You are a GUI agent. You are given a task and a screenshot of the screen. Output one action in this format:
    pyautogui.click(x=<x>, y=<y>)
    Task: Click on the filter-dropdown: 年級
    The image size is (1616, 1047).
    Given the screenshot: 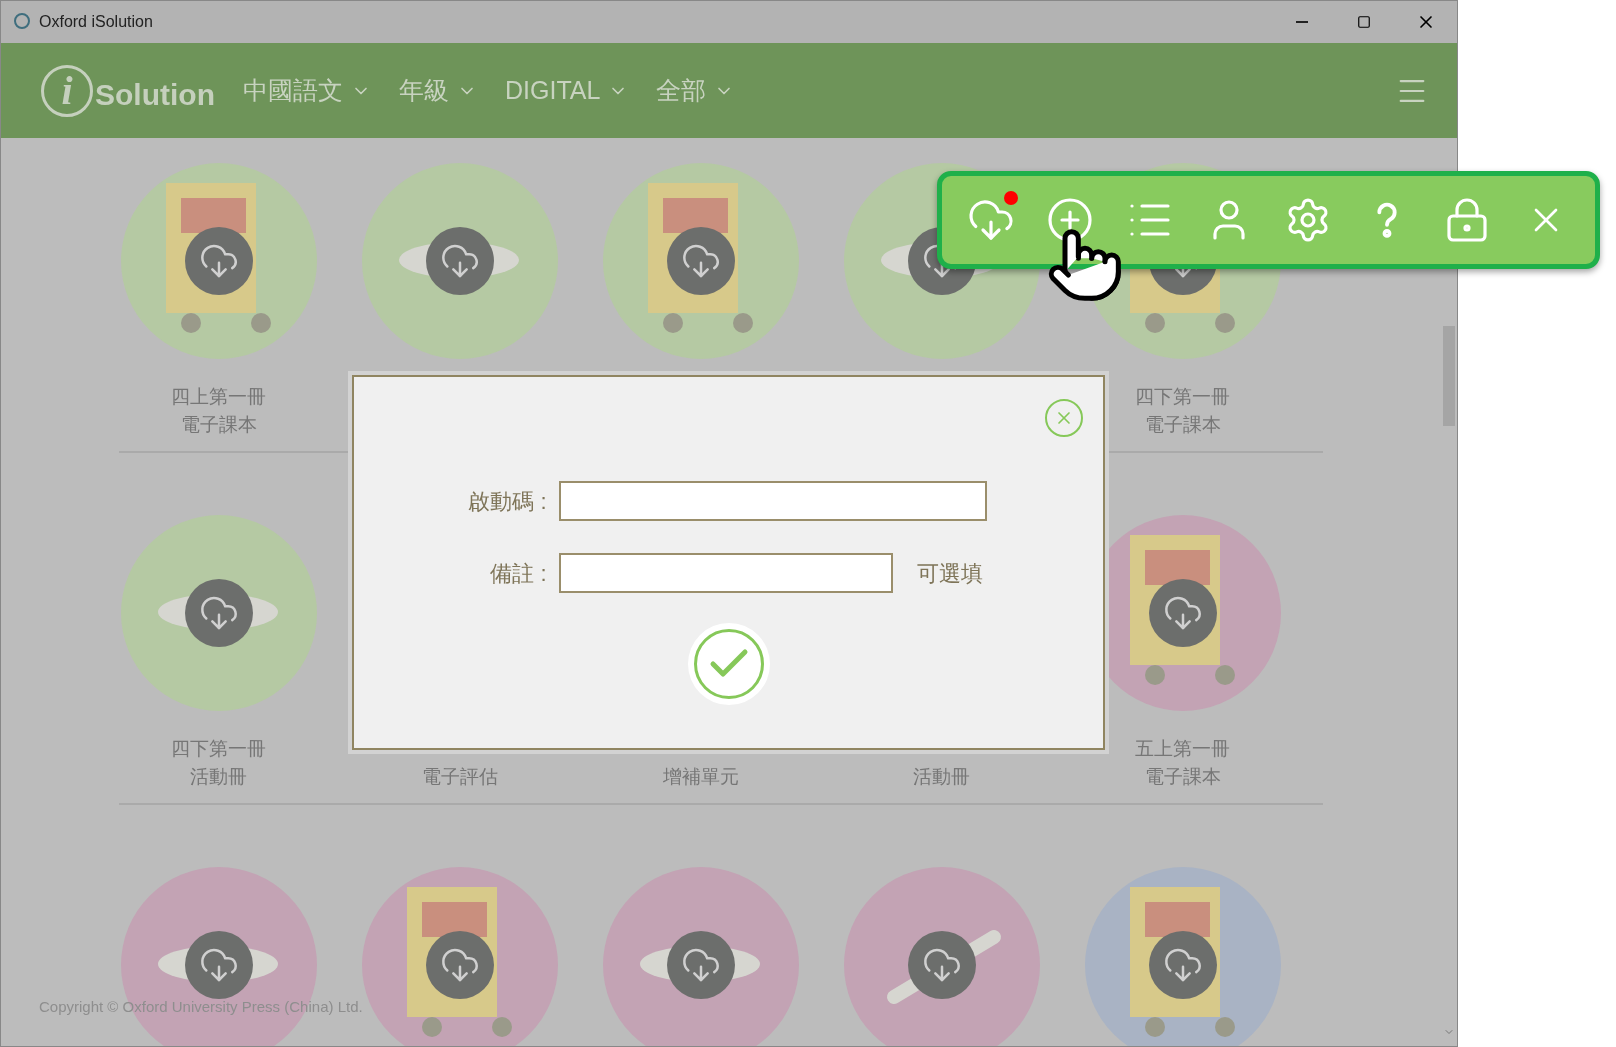 What is the action you would take?
    pyautogui.click(x=438, y=90)
    